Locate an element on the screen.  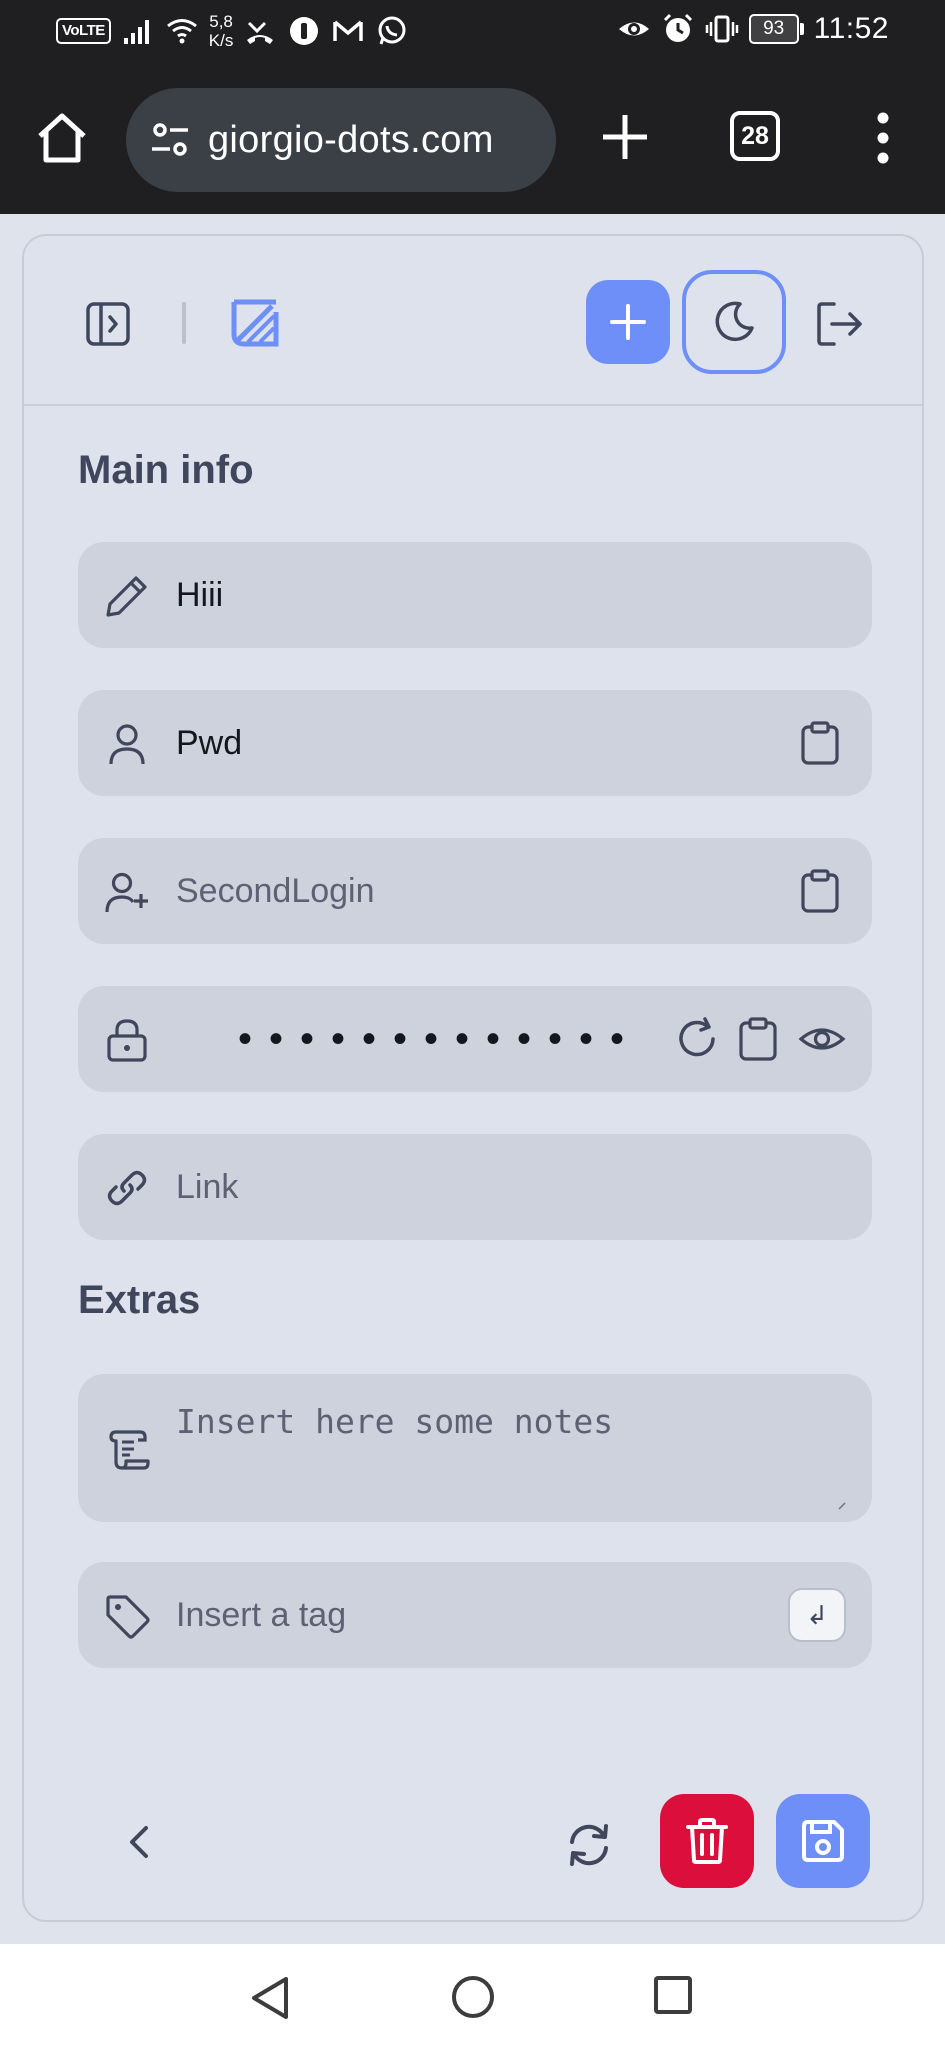
enter-key-icon: ↲ is located at coordinates (817, 1614).